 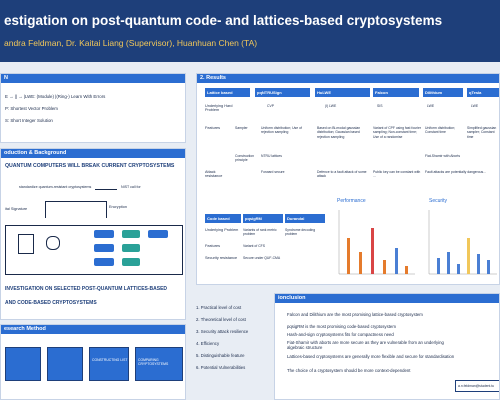 I want to click on cell-hp-2: (I) LWE, so click(x=331, y=106).